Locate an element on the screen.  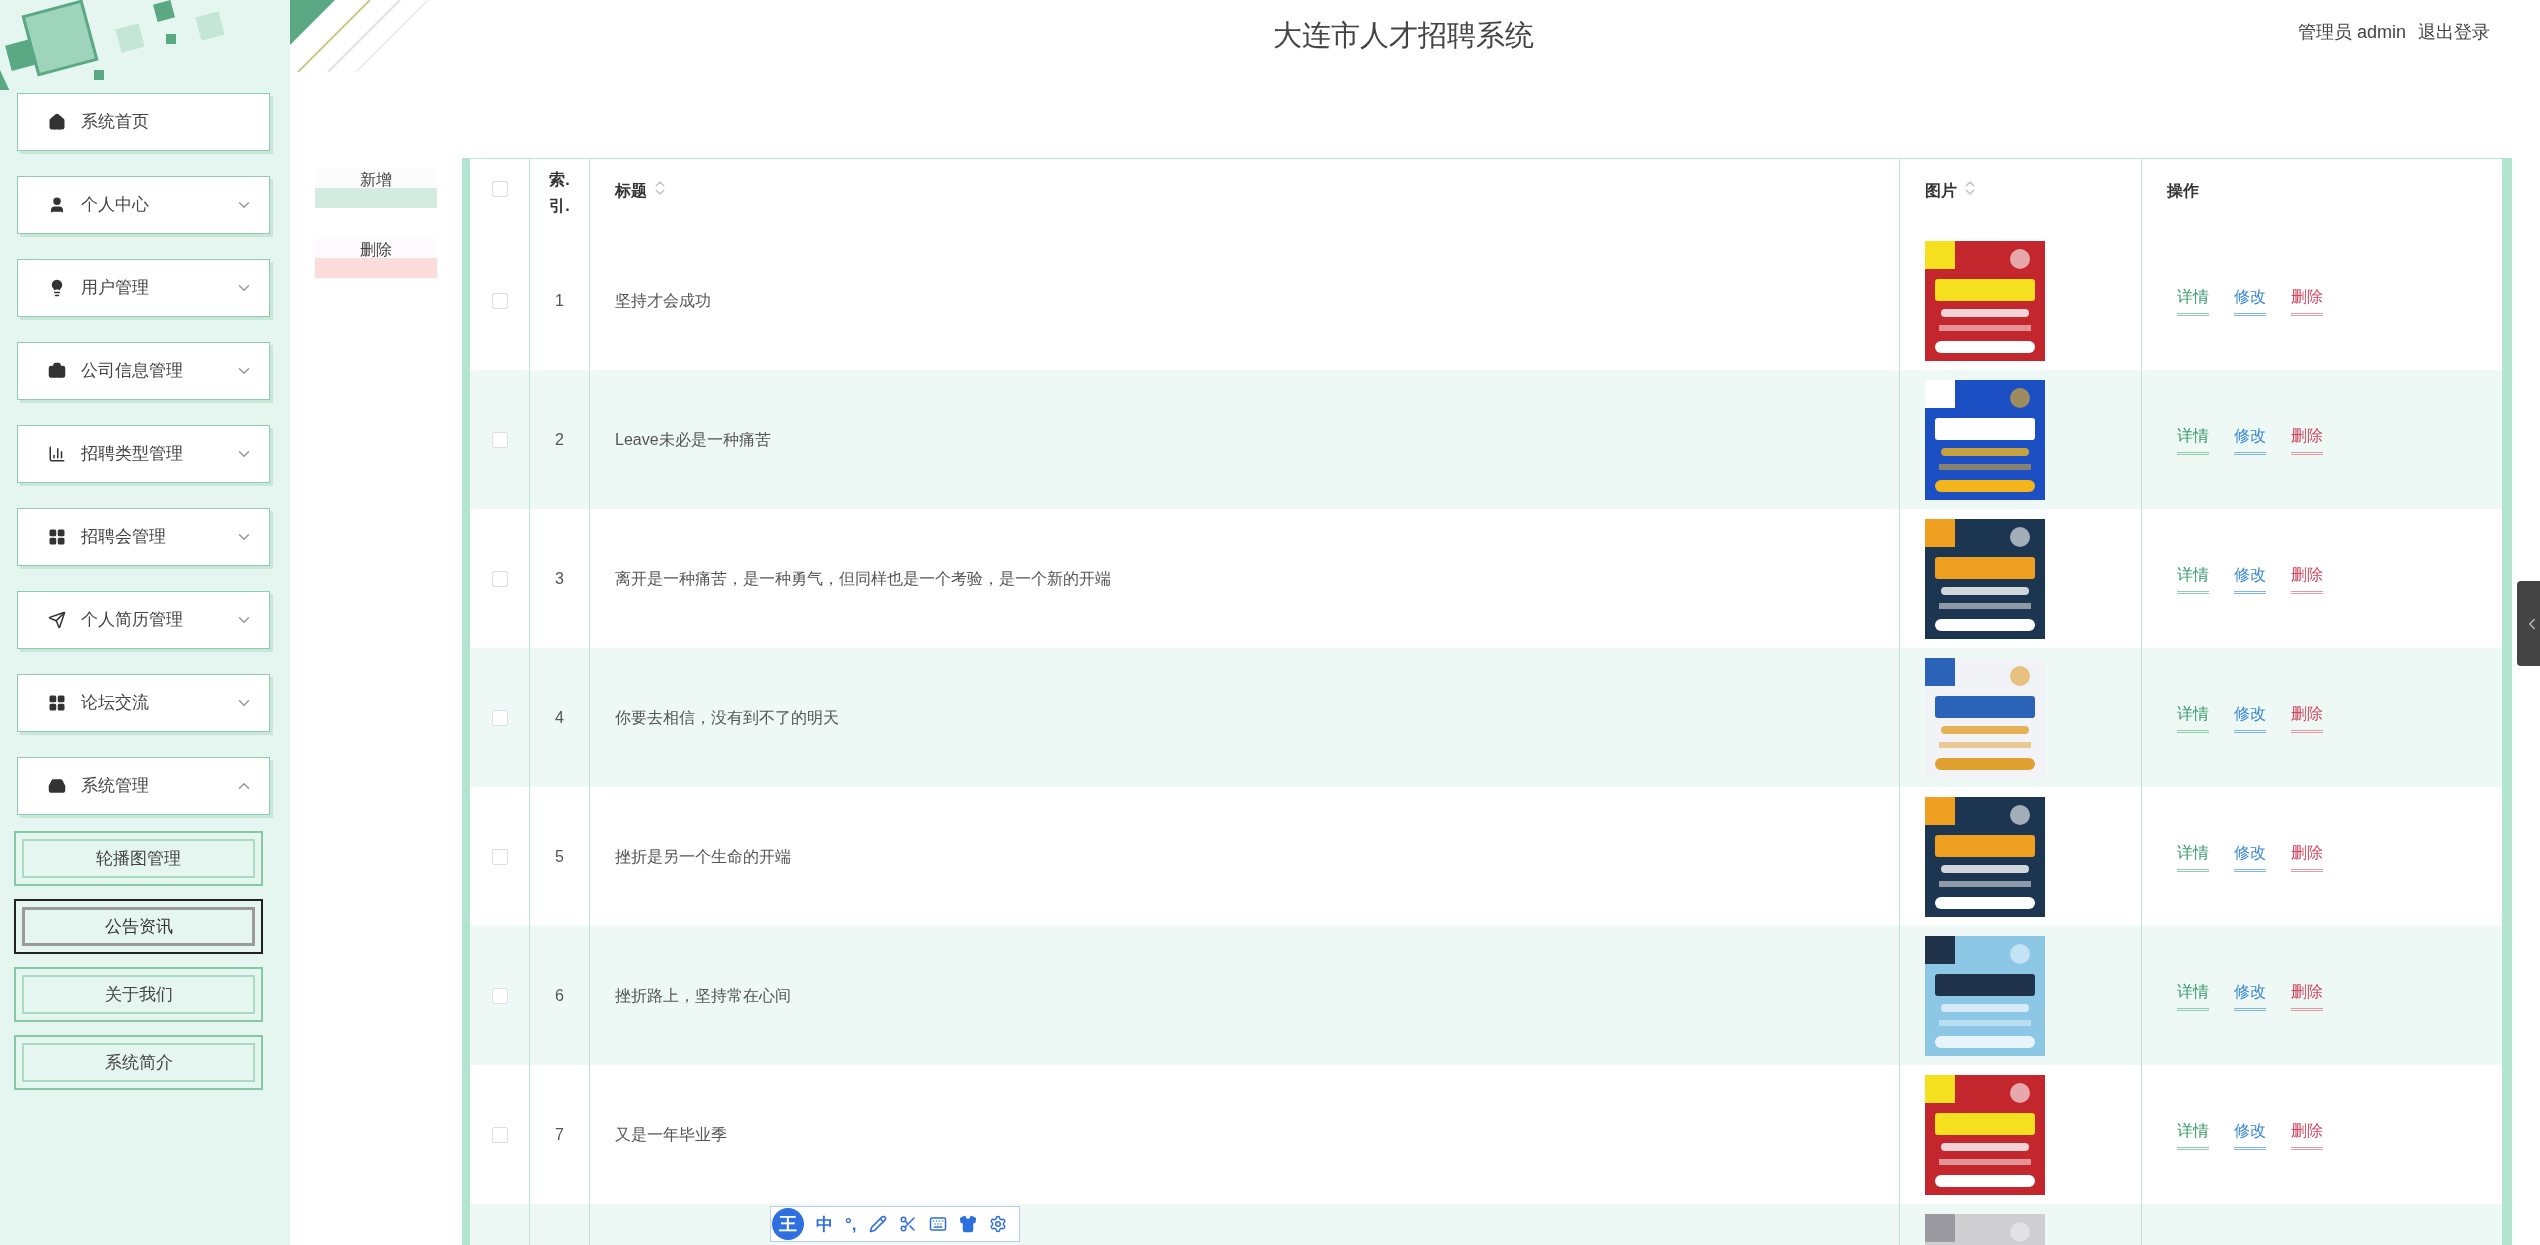
menu-label: 招聘类型管理 is located at coordinates (132, 454).